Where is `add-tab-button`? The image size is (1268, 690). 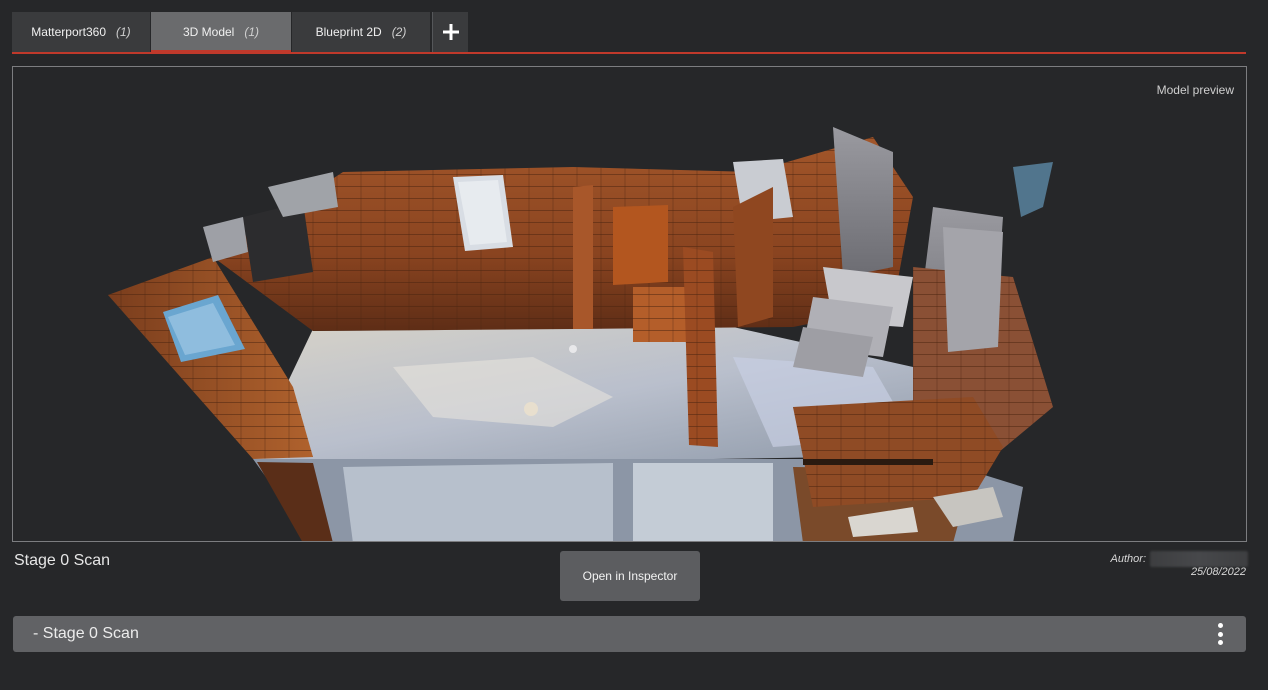 add-tab-button is located at coordinates (450, 32).